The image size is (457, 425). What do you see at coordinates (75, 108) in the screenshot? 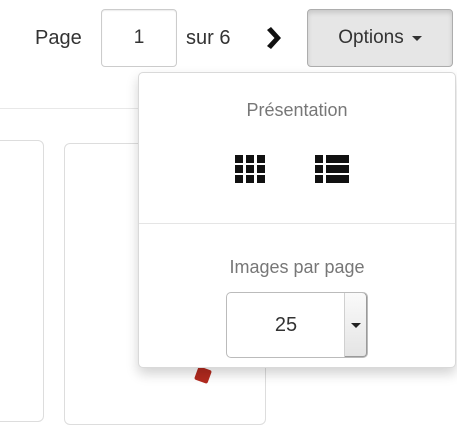
I see `page-divider` at bounding box center [75, 108].